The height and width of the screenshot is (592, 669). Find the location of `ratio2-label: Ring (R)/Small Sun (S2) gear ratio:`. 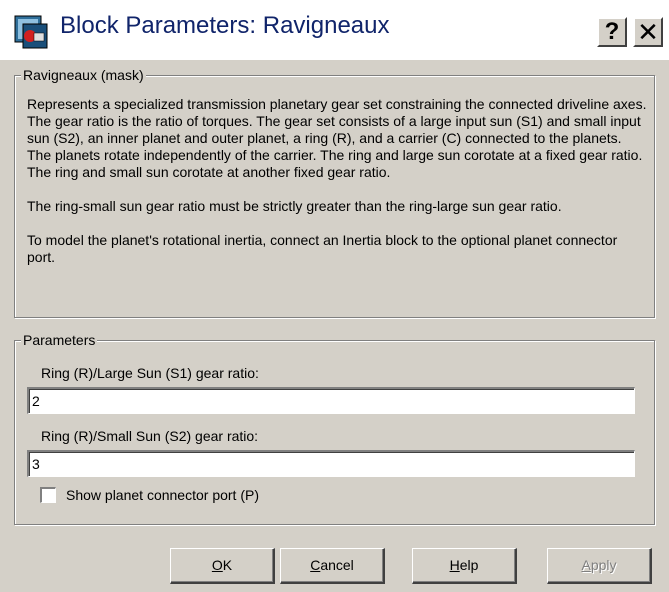

ratio2-label: Ring (R)/Small Sun (S2) gear ratio: is located at coordinates (150, 436).